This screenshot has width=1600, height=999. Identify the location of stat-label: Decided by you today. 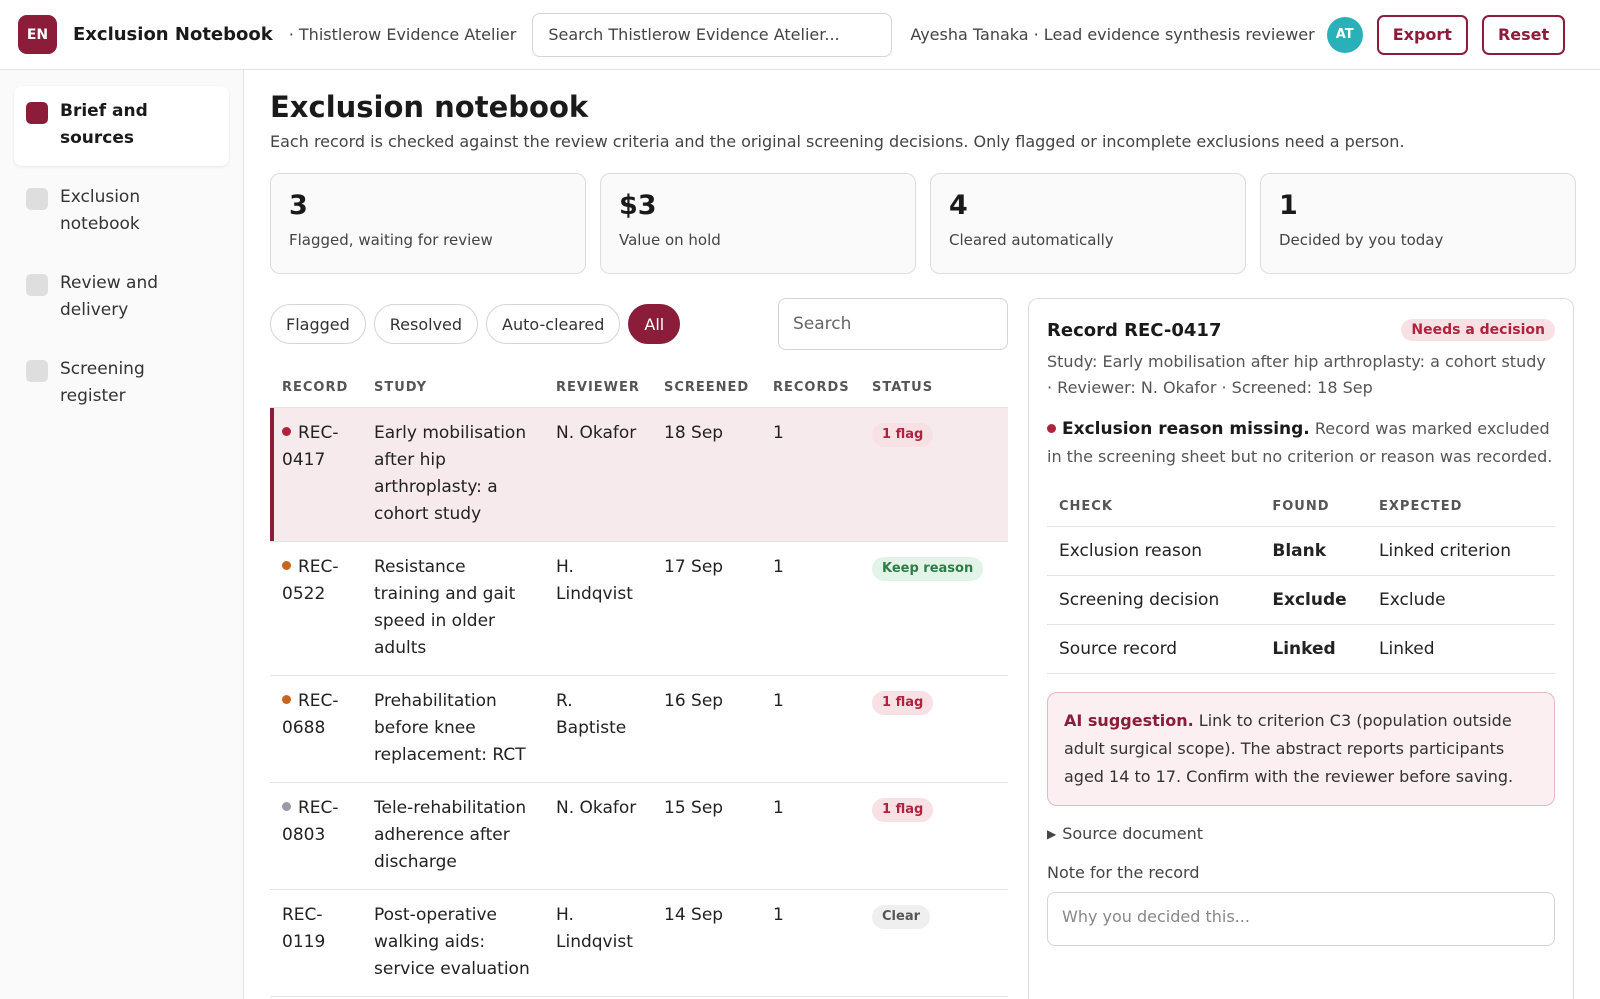
(1361, 240).